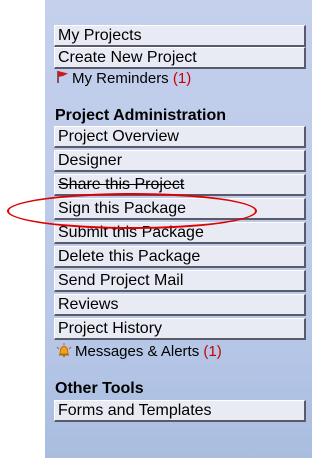 This screenshot has width=320, height=458. I want to click on my-projects-button: My Projects, so click(180, 36).